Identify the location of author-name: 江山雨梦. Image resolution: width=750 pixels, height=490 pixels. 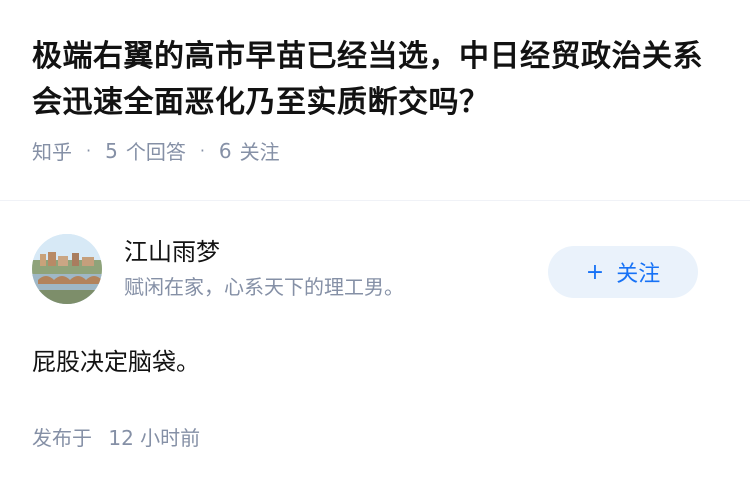
(264, 252).